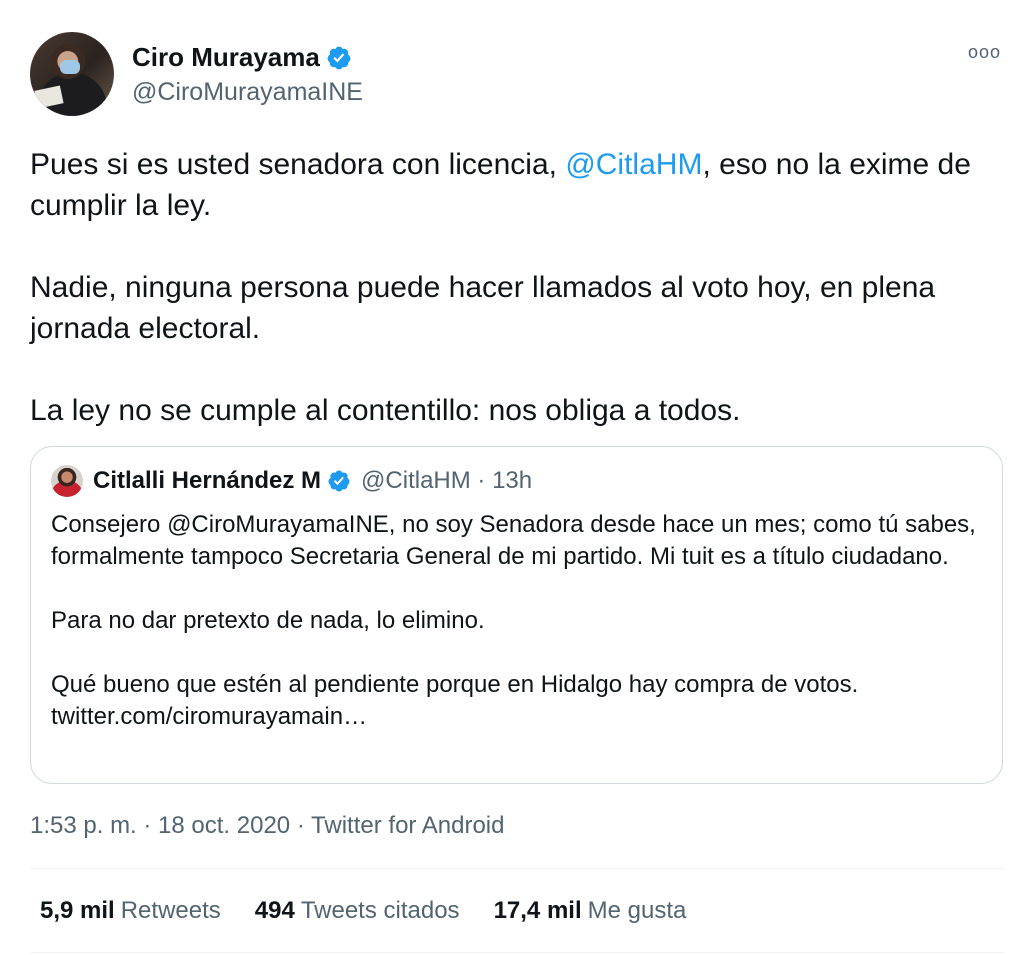 The image size is (1023, 955). Describe the element at coordinates (70, 67) in the screenshot. I see `avatar-face-mask` at that location.